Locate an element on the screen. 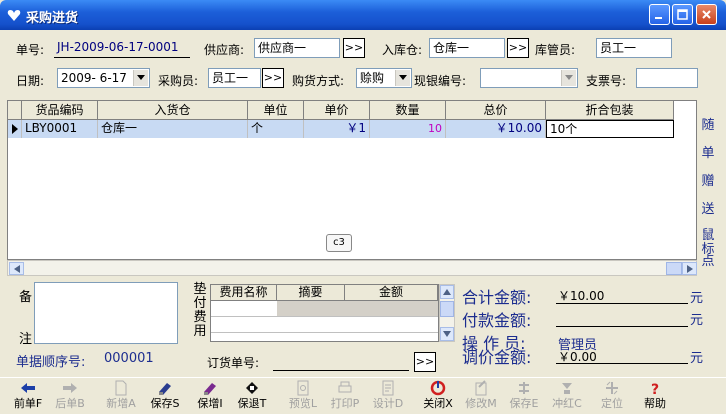 This screenshot has width=726, height=414. paid-amount-label: 付款金额: is located at coordinates (497, 320).